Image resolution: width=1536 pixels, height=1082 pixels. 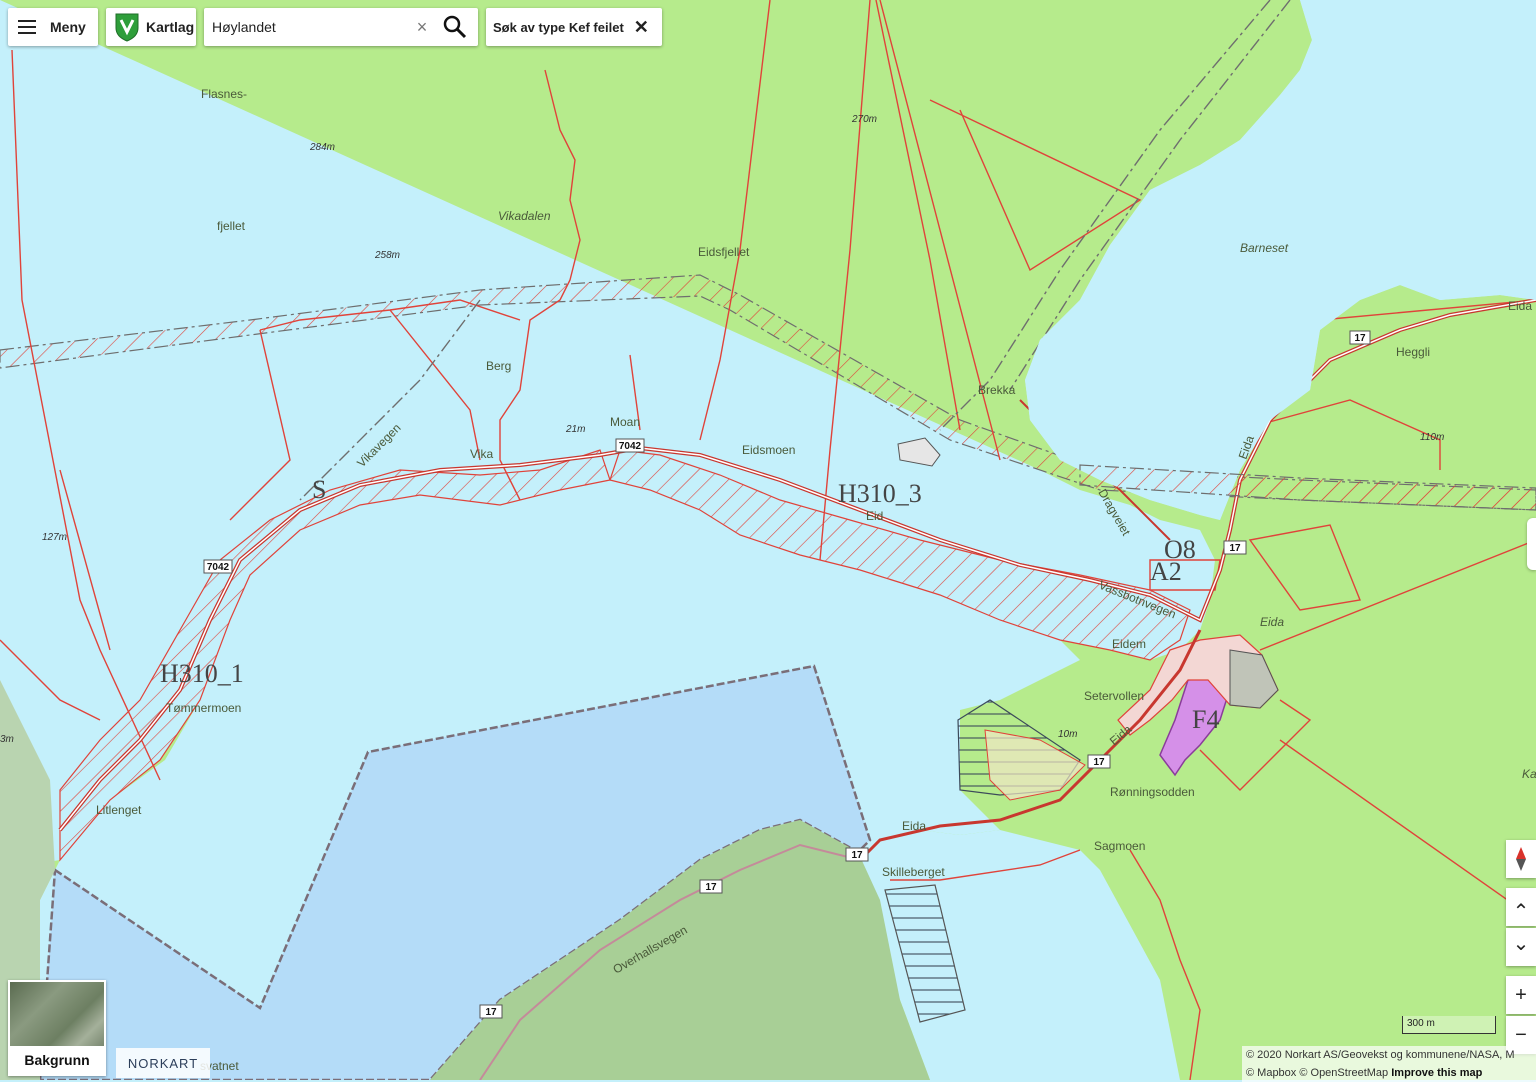 I want to click on place-eidsmoen: Eidsmoen, so click(x=768, y=450).